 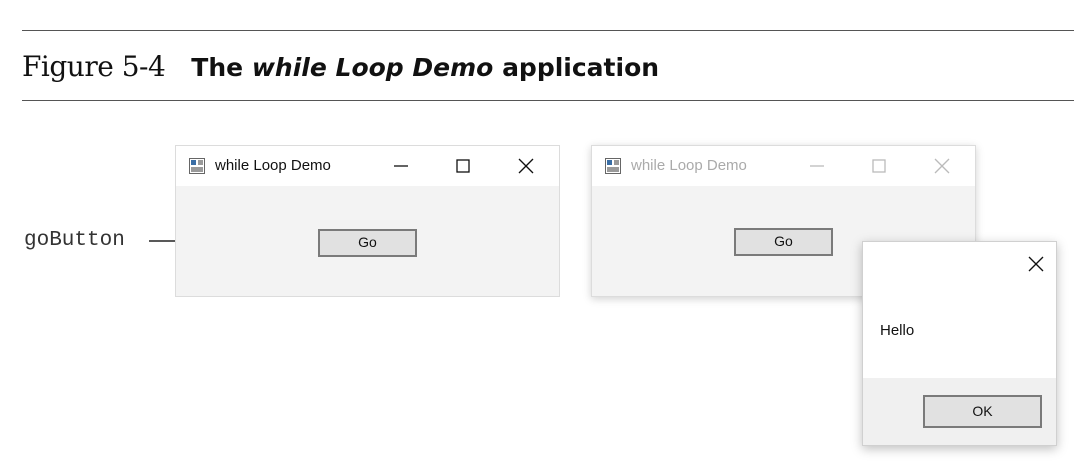 I want to click on ok-button: OK, so click(x=982, y=411).